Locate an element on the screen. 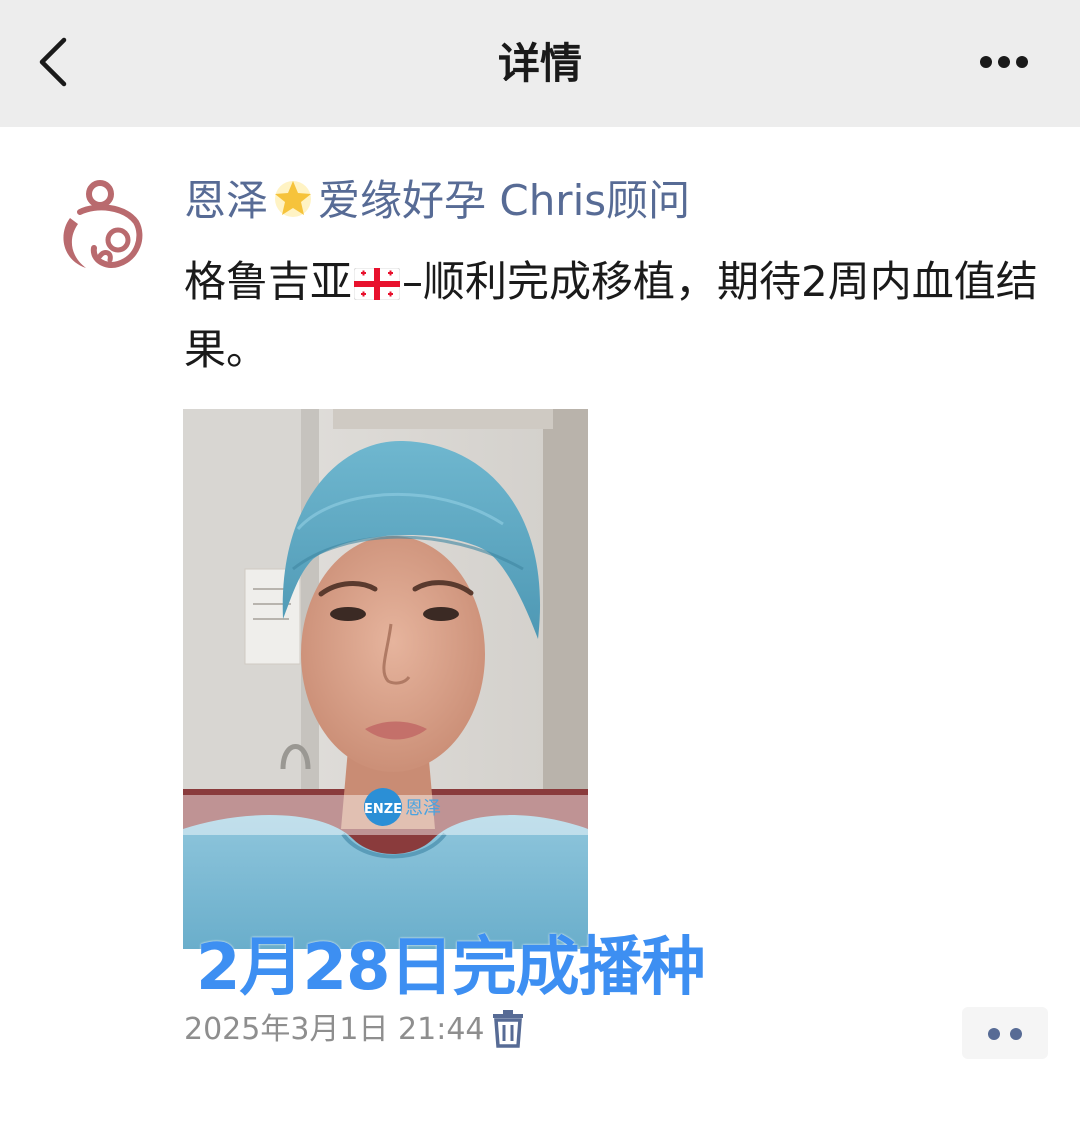 The image size is (1080, 1146). mother-baby-logo-icon is located at coordinates (103, 224).